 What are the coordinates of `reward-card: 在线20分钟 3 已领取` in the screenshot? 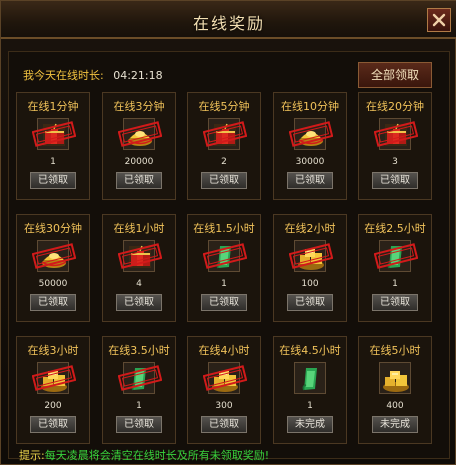 It's located at (395, 146).